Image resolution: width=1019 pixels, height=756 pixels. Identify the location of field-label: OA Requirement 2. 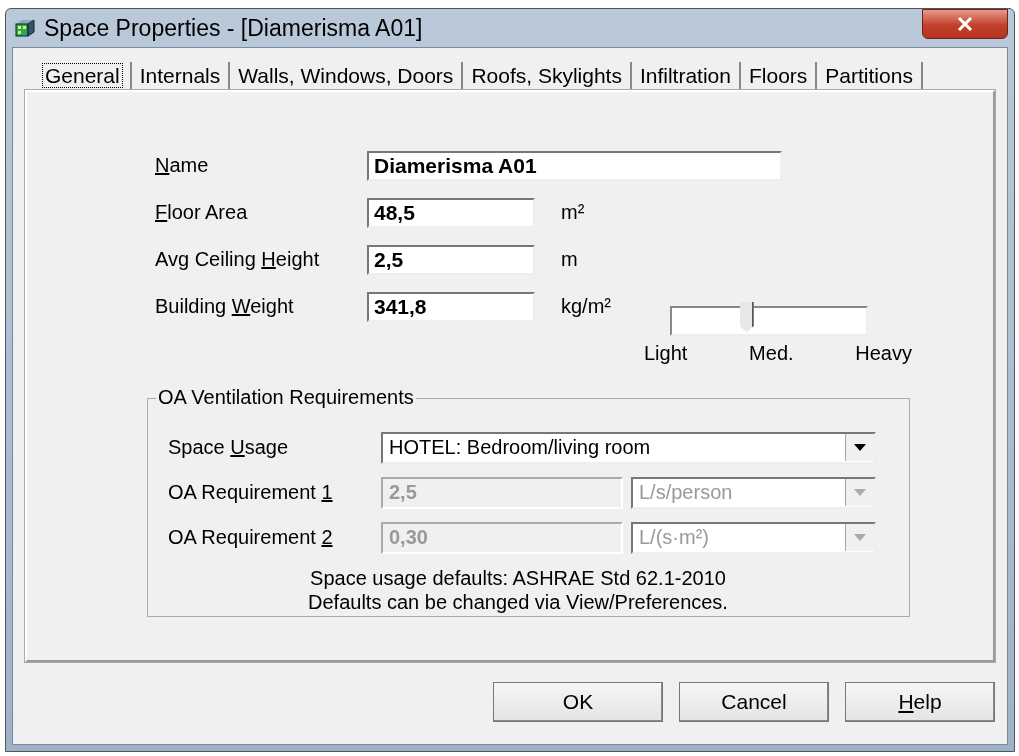
(251, 537).